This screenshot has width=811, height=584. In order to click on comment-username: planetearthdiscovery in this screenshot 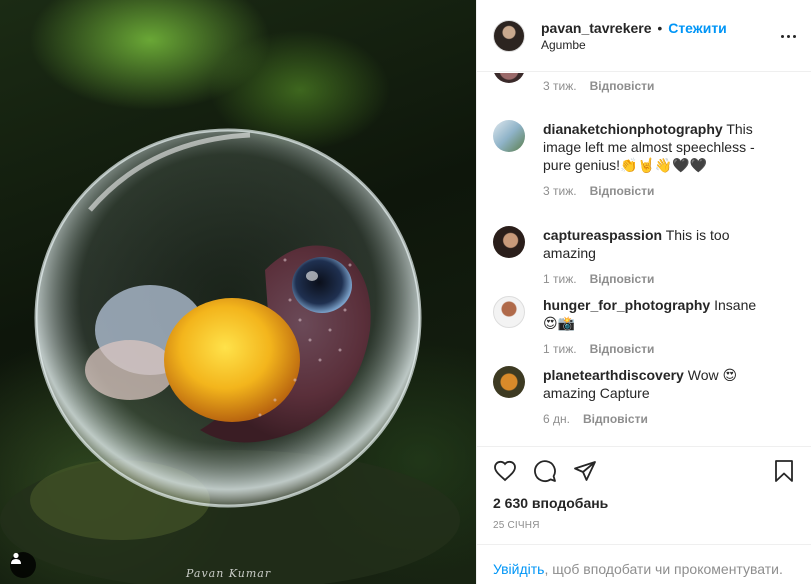, I will do `click(613, 375)`.